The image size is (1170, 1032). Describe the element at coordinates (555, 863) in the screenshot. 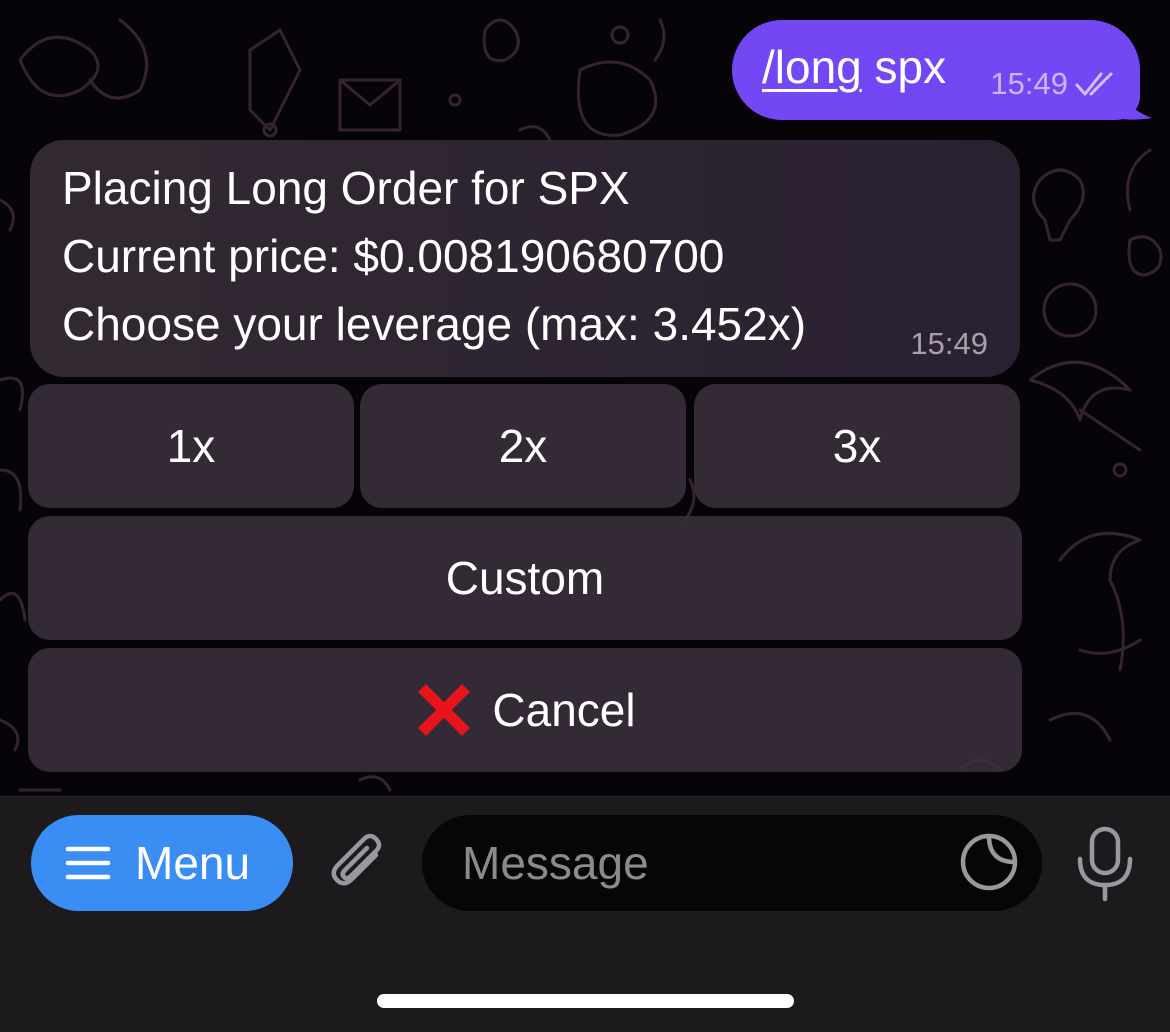

I see `message-placeholder: Message` at that location.